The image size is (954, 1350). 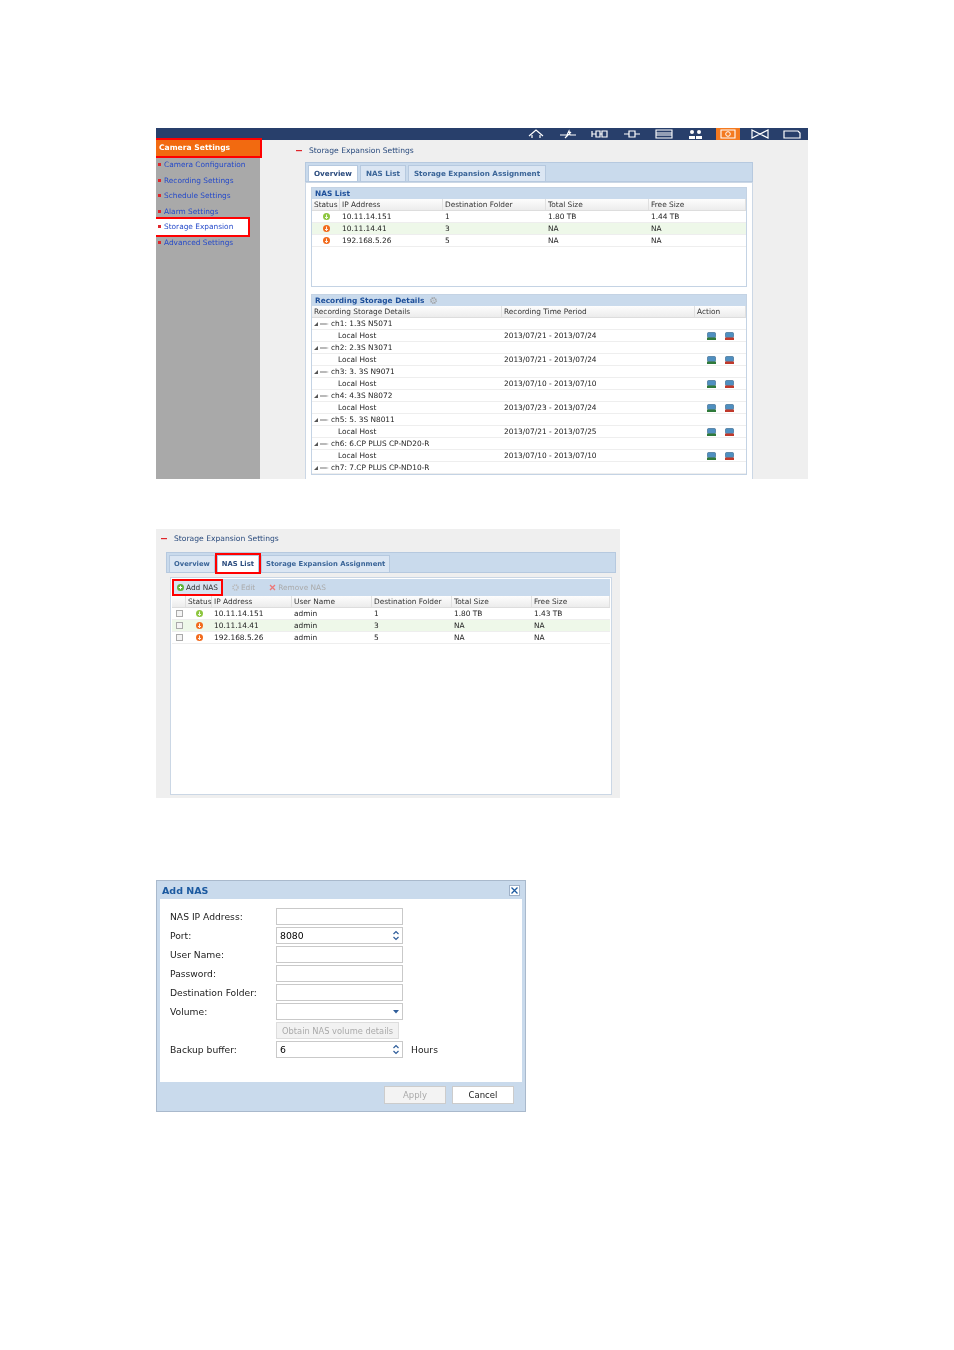 I want to click on add-icon, so click(x=180, y=587).